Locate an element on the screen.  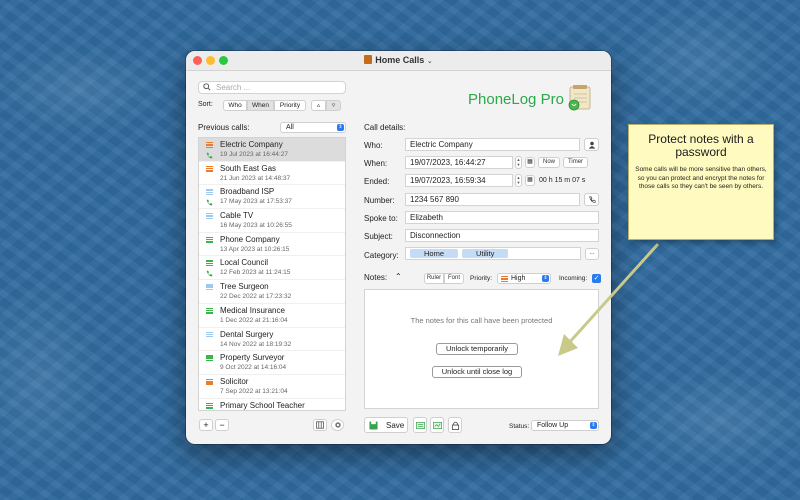
remove-call-button: − is located at coordinates (222, 425).